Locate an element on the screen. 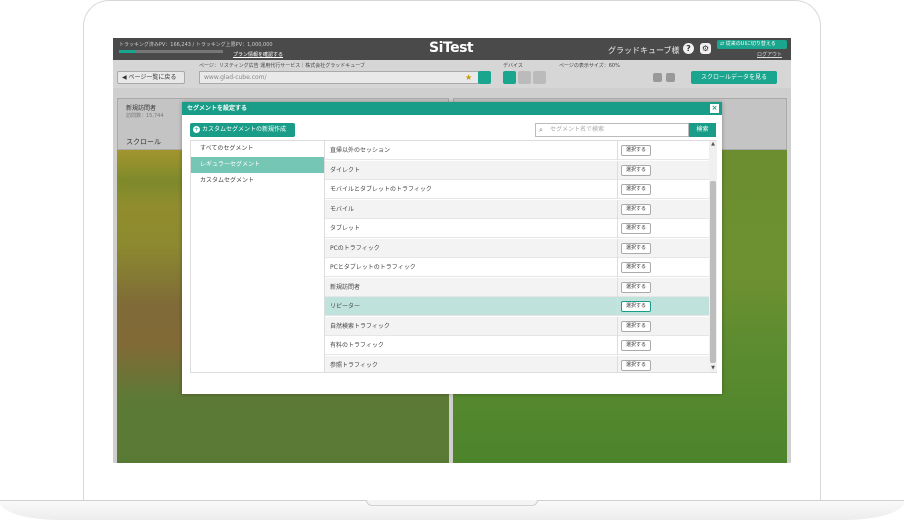 This screenshot has width=904, height=520. scroll-thumb is located at coordinates (713, 272).